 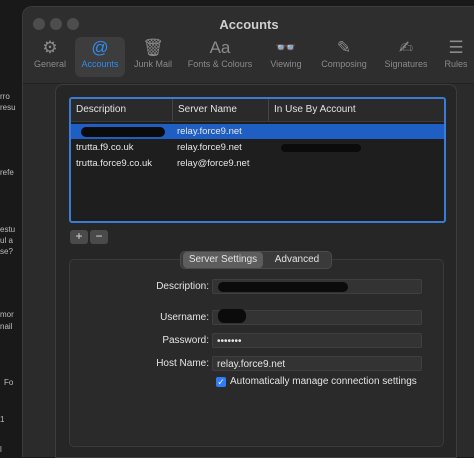 What do you see at coordinates (220, 47) in the screenshot?
I see `font-icon: Aa` at bounding box center [220, 47].